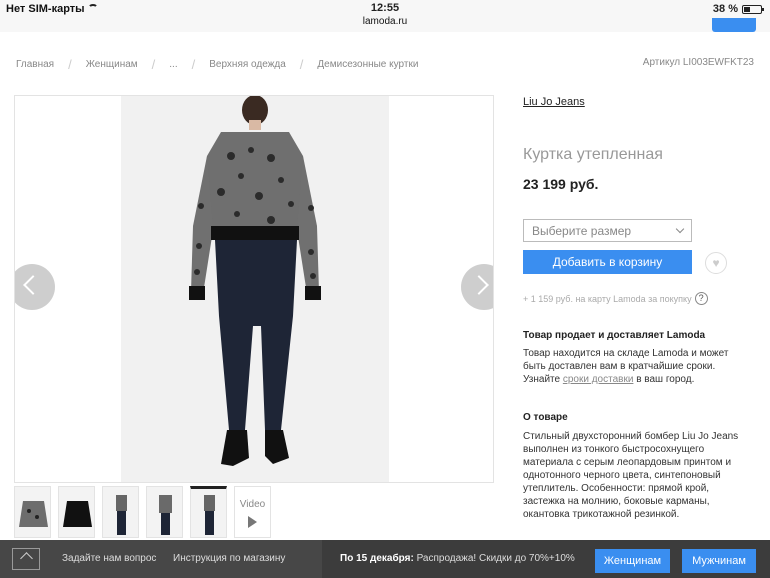  Describe the element at coordinates (385, 8) in the screenshot. I see `clock: 12:55` at that location.